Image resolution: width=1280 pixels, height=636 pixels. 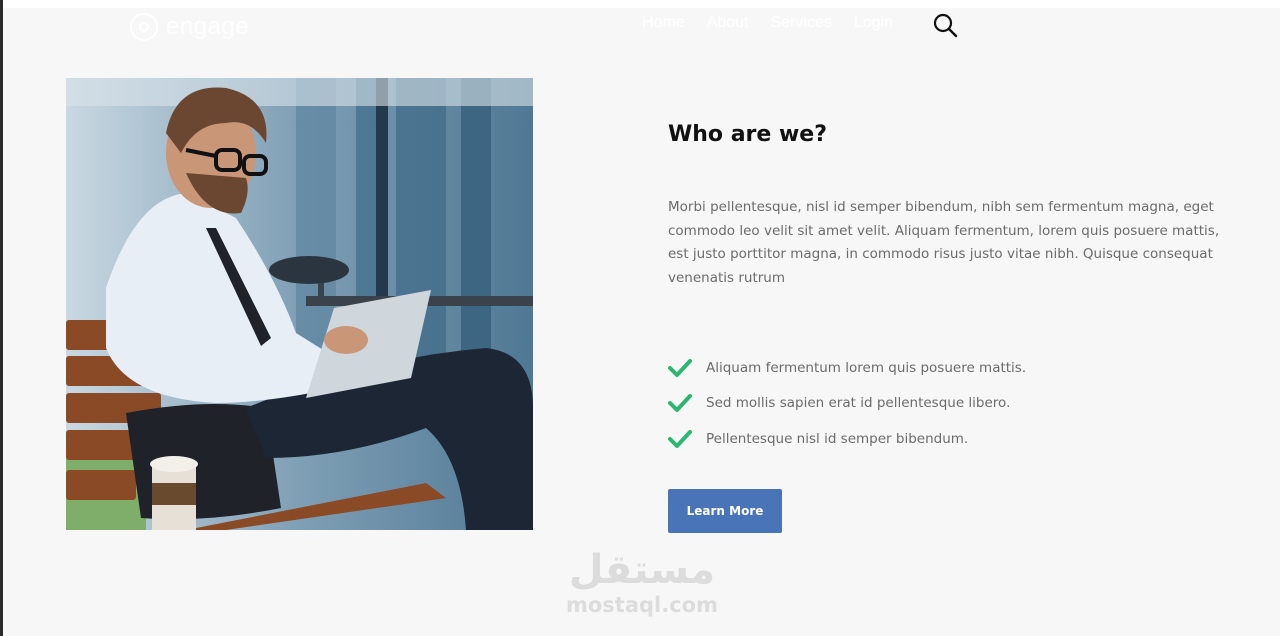 I want to click on checklist-item: Pellentesque nisl id semper bibendum., so click(x=847, y=439).